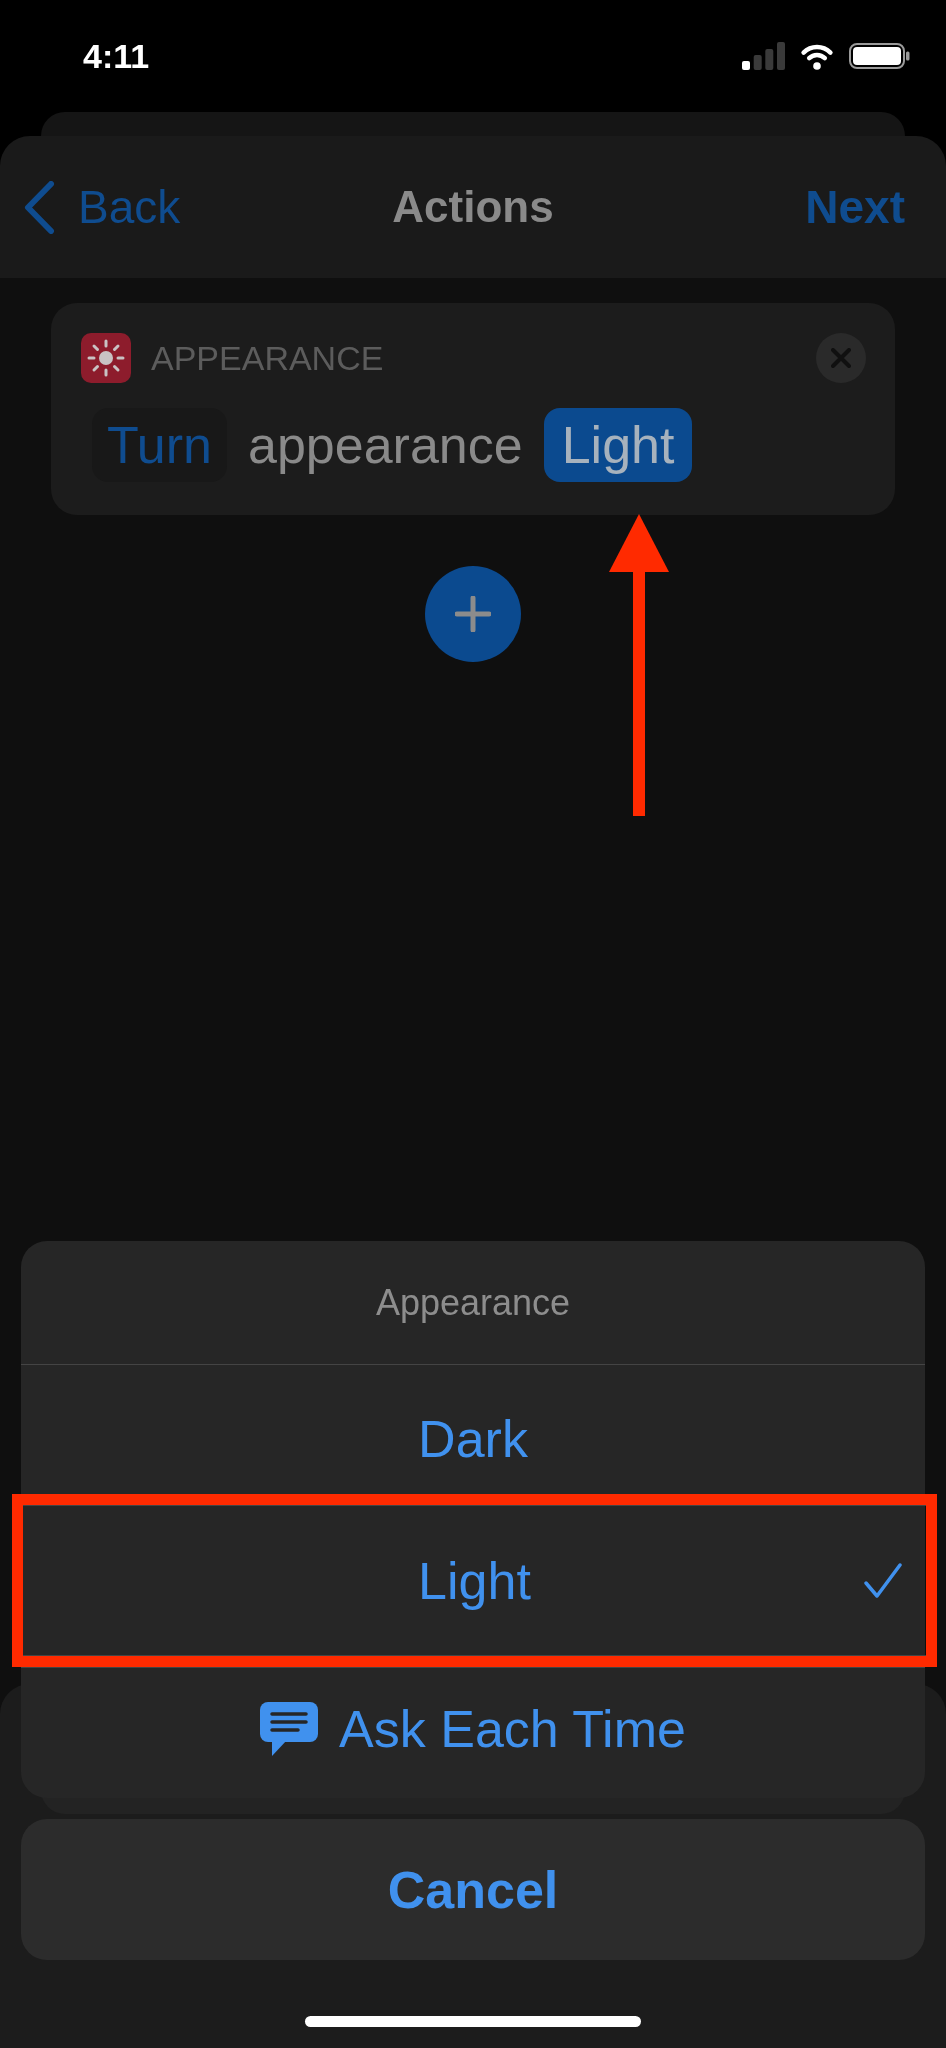  Describe the element at coordinates (879, 56) in the screenshot. I see `battery-icon` at that location.